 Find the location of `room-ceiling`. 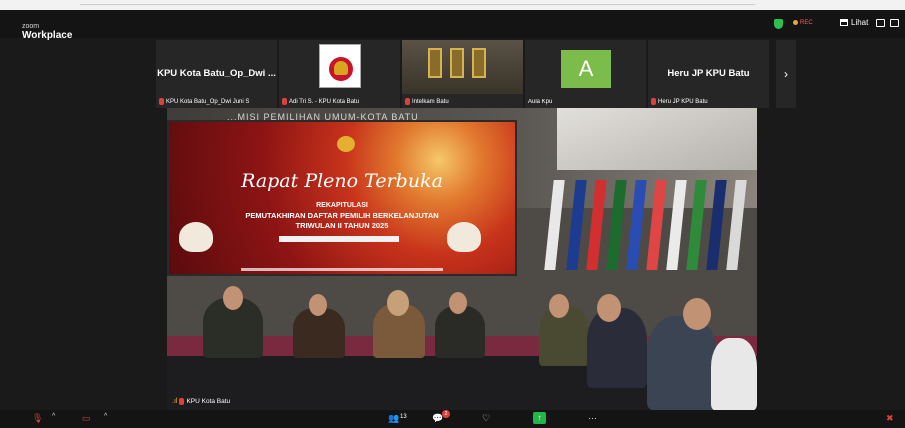

room-ceiling is located at coordinates (657, 139).